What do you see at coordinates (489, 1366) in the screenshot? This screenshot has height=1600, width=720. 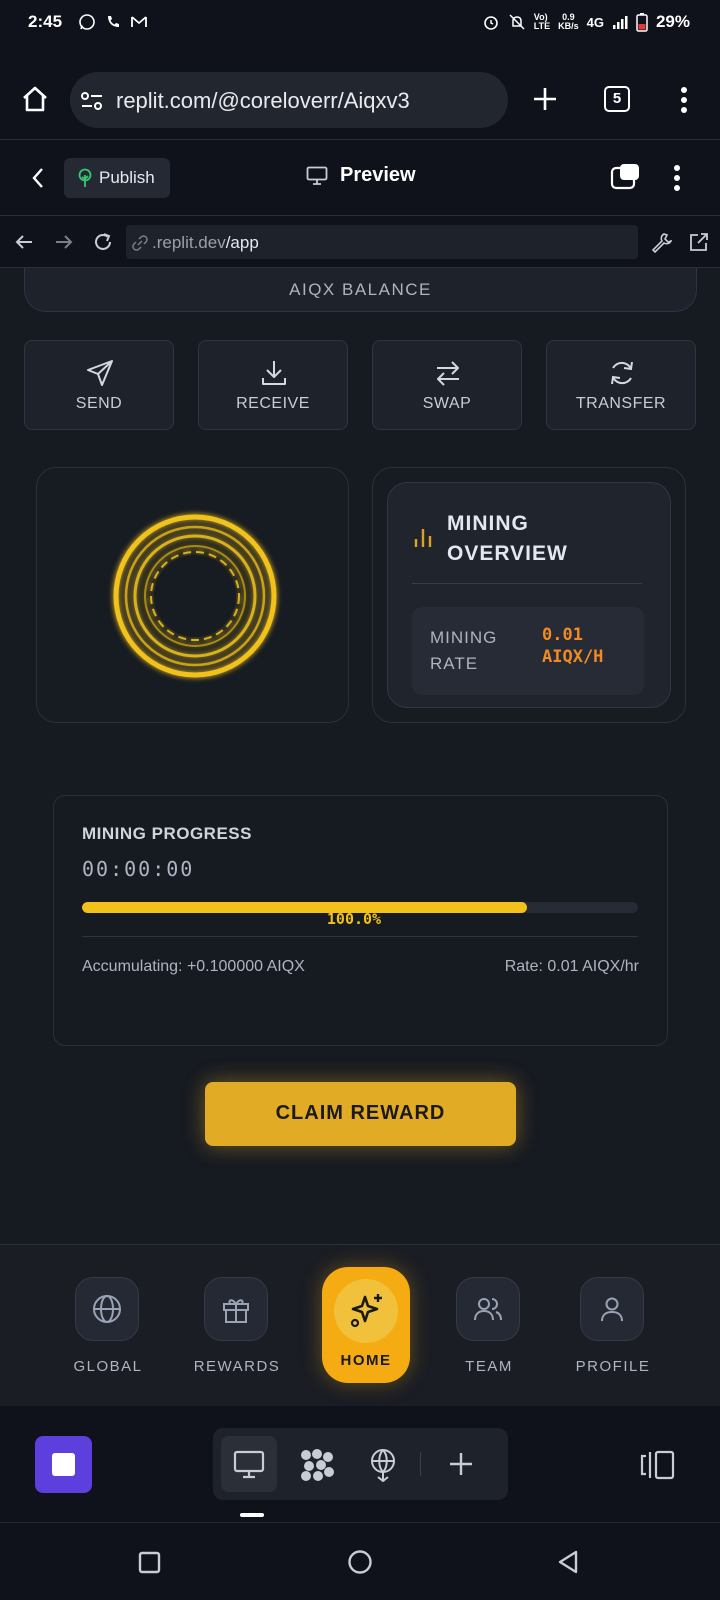 I see `nav-team-label: TEAM` at bounding box center [489, 1366].